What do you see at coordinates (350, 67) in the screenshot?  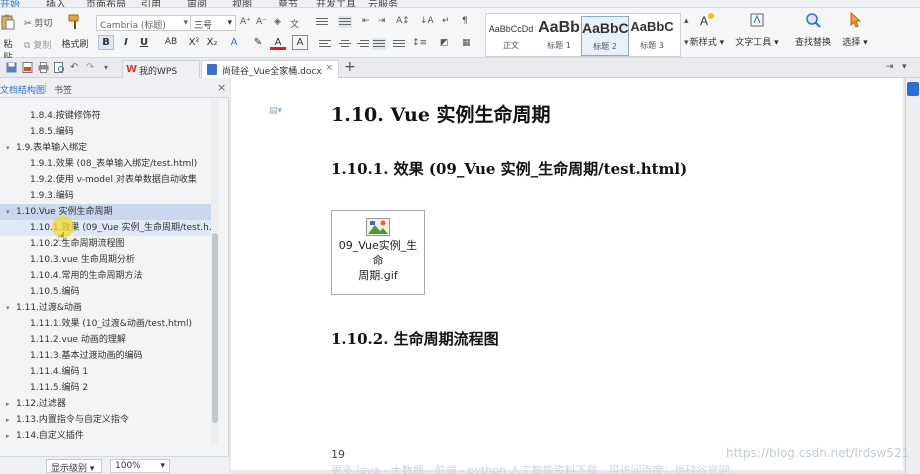 I see `new-tab-plus-icon: +` at bounding box center [350, 67].